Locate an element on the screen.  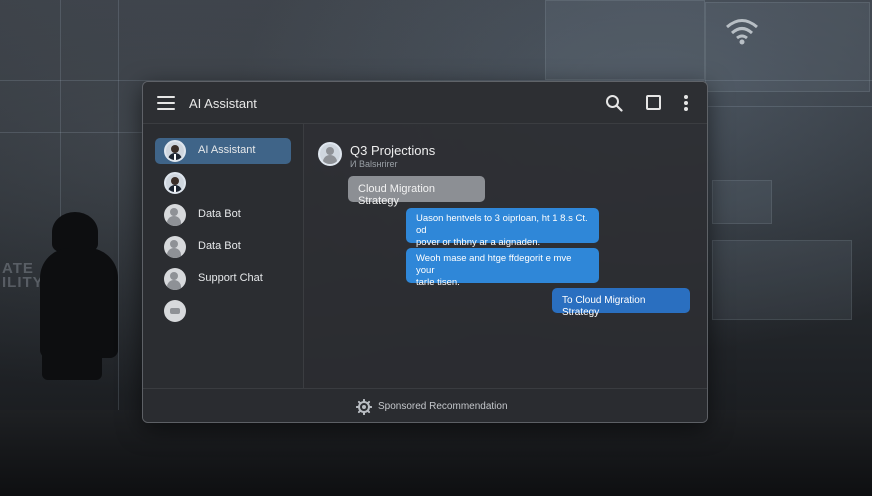
sidebar-item-ai-assistant: AI Assistant is located at coordinates (223, 151).